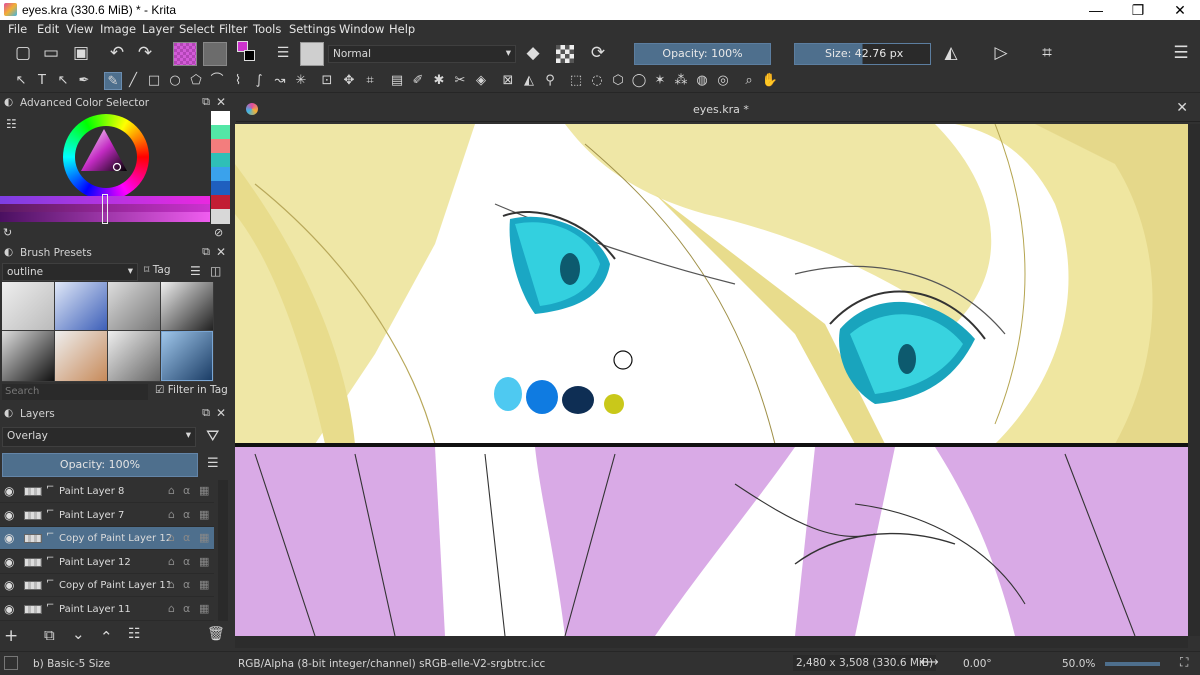  I want to click on text-tool-icon: T, so click(42, 81).